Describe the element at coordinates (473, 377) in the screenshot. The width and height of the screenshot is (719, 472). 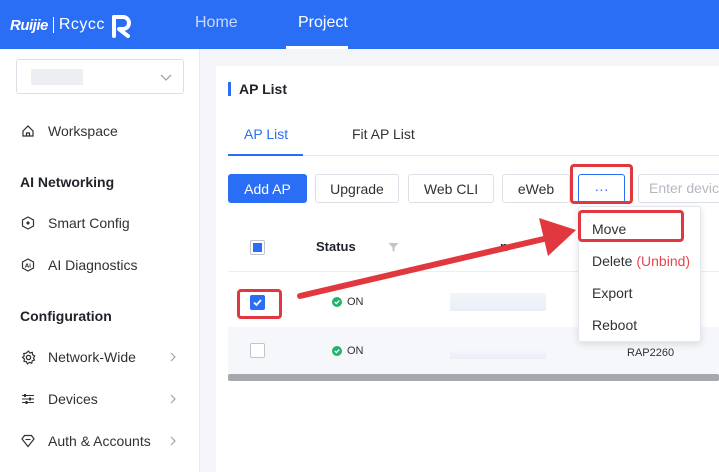
I see `horizontal-scrollbar` at that location.